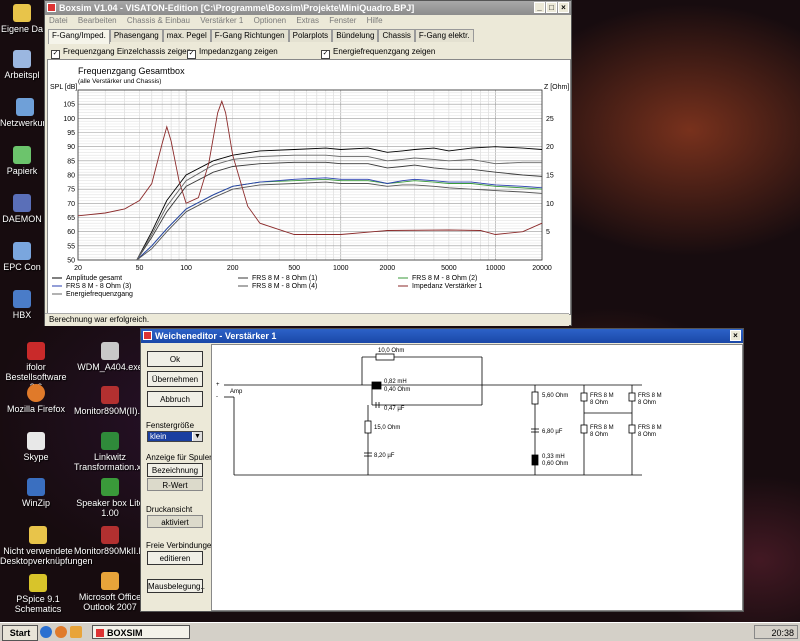 The height and width of the screenshot is (641, 800). Describe the element at coordinates (22, 65) in the screenshot. I see `desktop-icon-arbeitsplatz: Arbeitspl` at that location.